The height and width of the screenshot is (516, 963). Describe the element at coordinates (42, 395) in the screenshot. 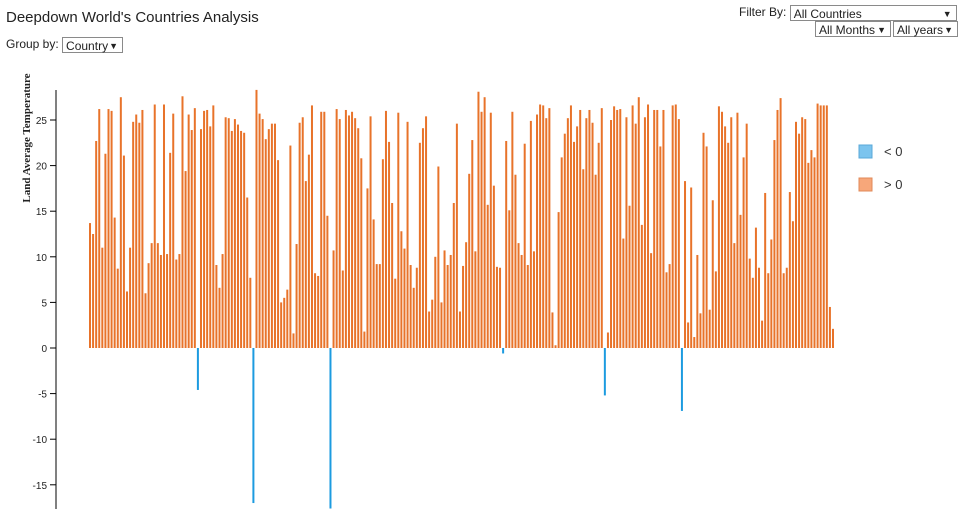

I see `y-tick-label: -5` at that location.